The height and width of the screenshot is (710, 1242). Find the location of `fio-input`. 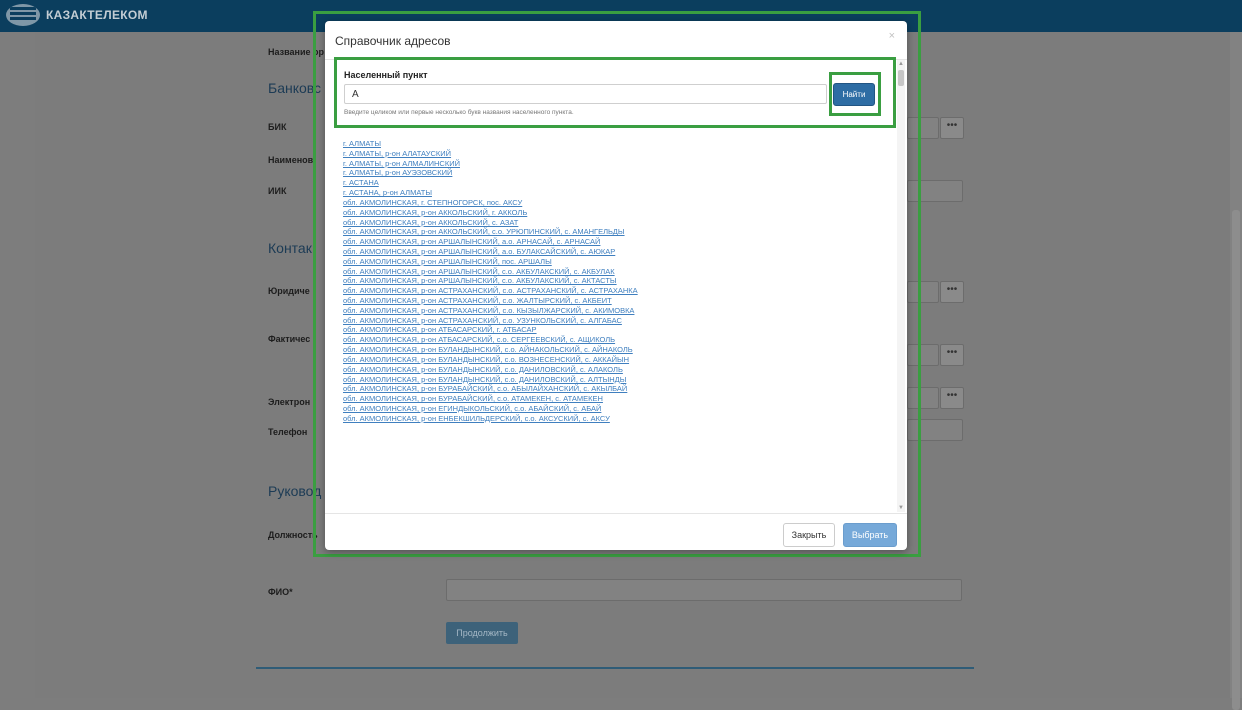

fio-input is located at coordinates (704, 590).